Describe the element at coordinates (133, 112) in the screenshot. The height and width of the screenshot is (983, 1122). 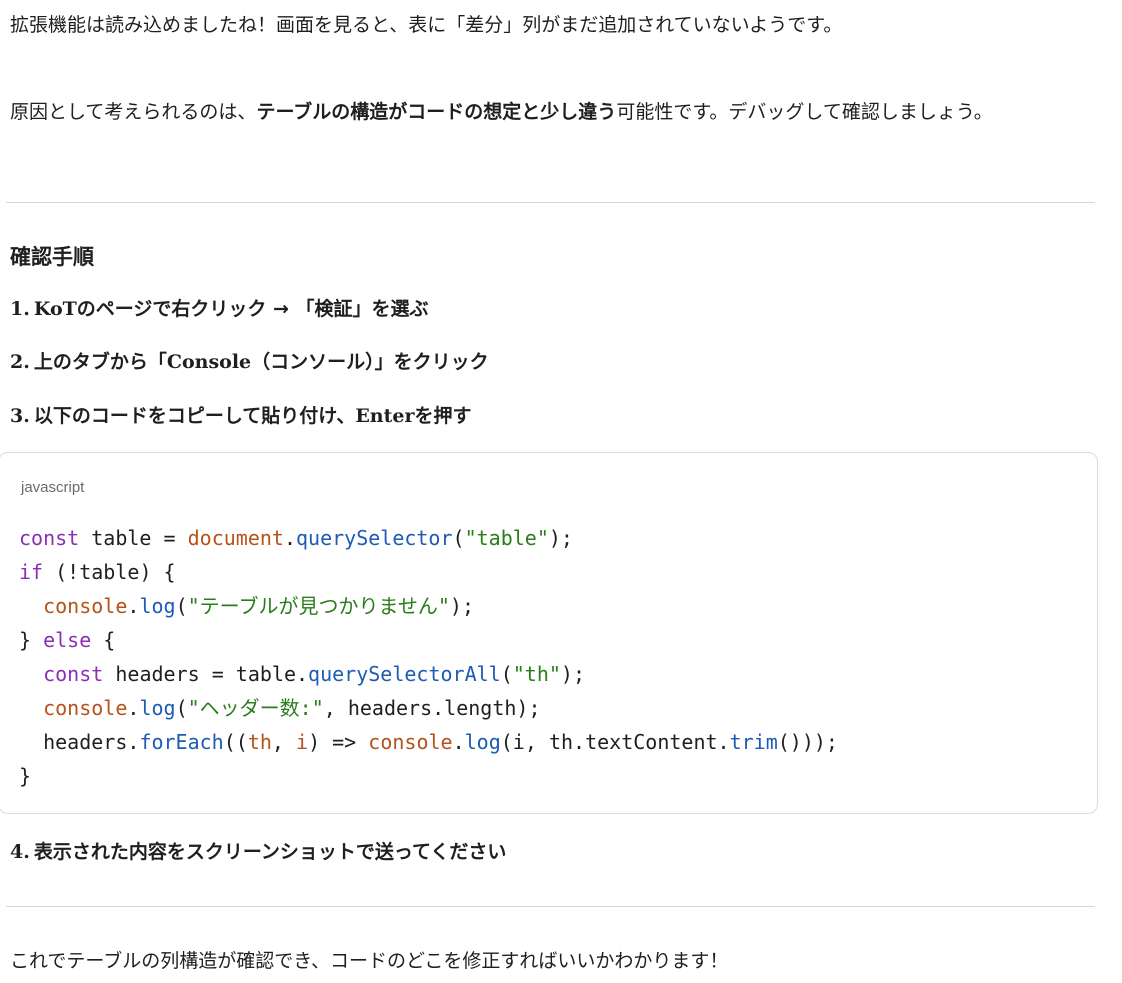
I see `intro-p2-pre: 原因として考えられるのは、` at that location.